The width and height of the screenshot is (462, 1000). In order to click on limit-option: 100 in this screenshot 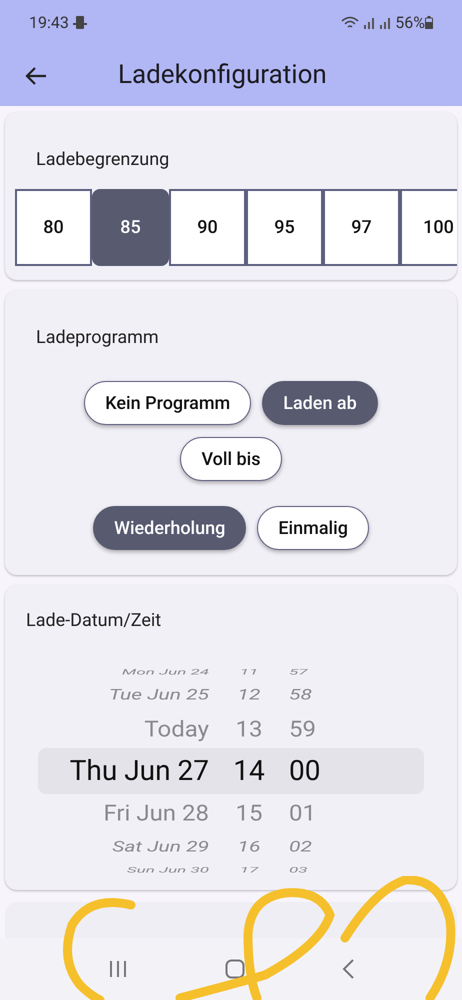, I will do `click(428, 227)`.